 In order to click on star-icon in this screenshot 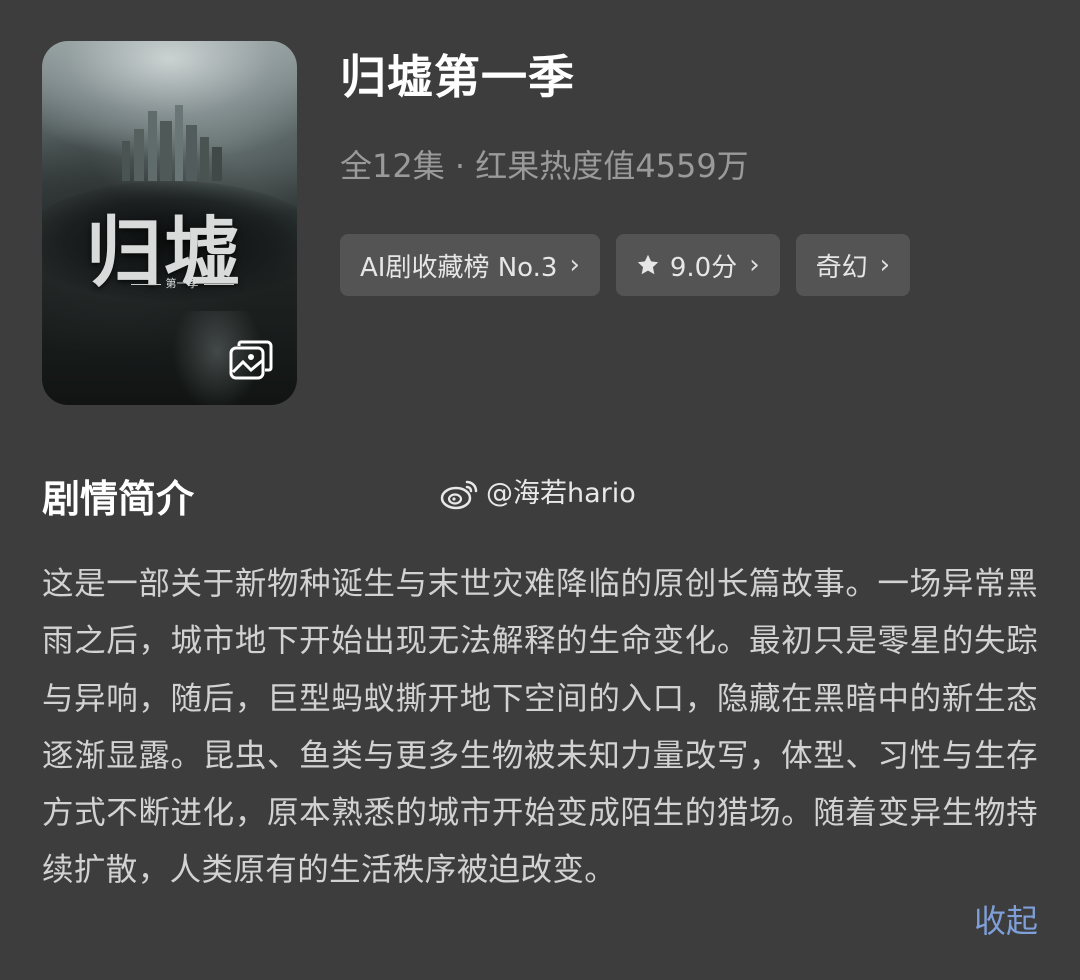, I will do `click(648, 264)`.